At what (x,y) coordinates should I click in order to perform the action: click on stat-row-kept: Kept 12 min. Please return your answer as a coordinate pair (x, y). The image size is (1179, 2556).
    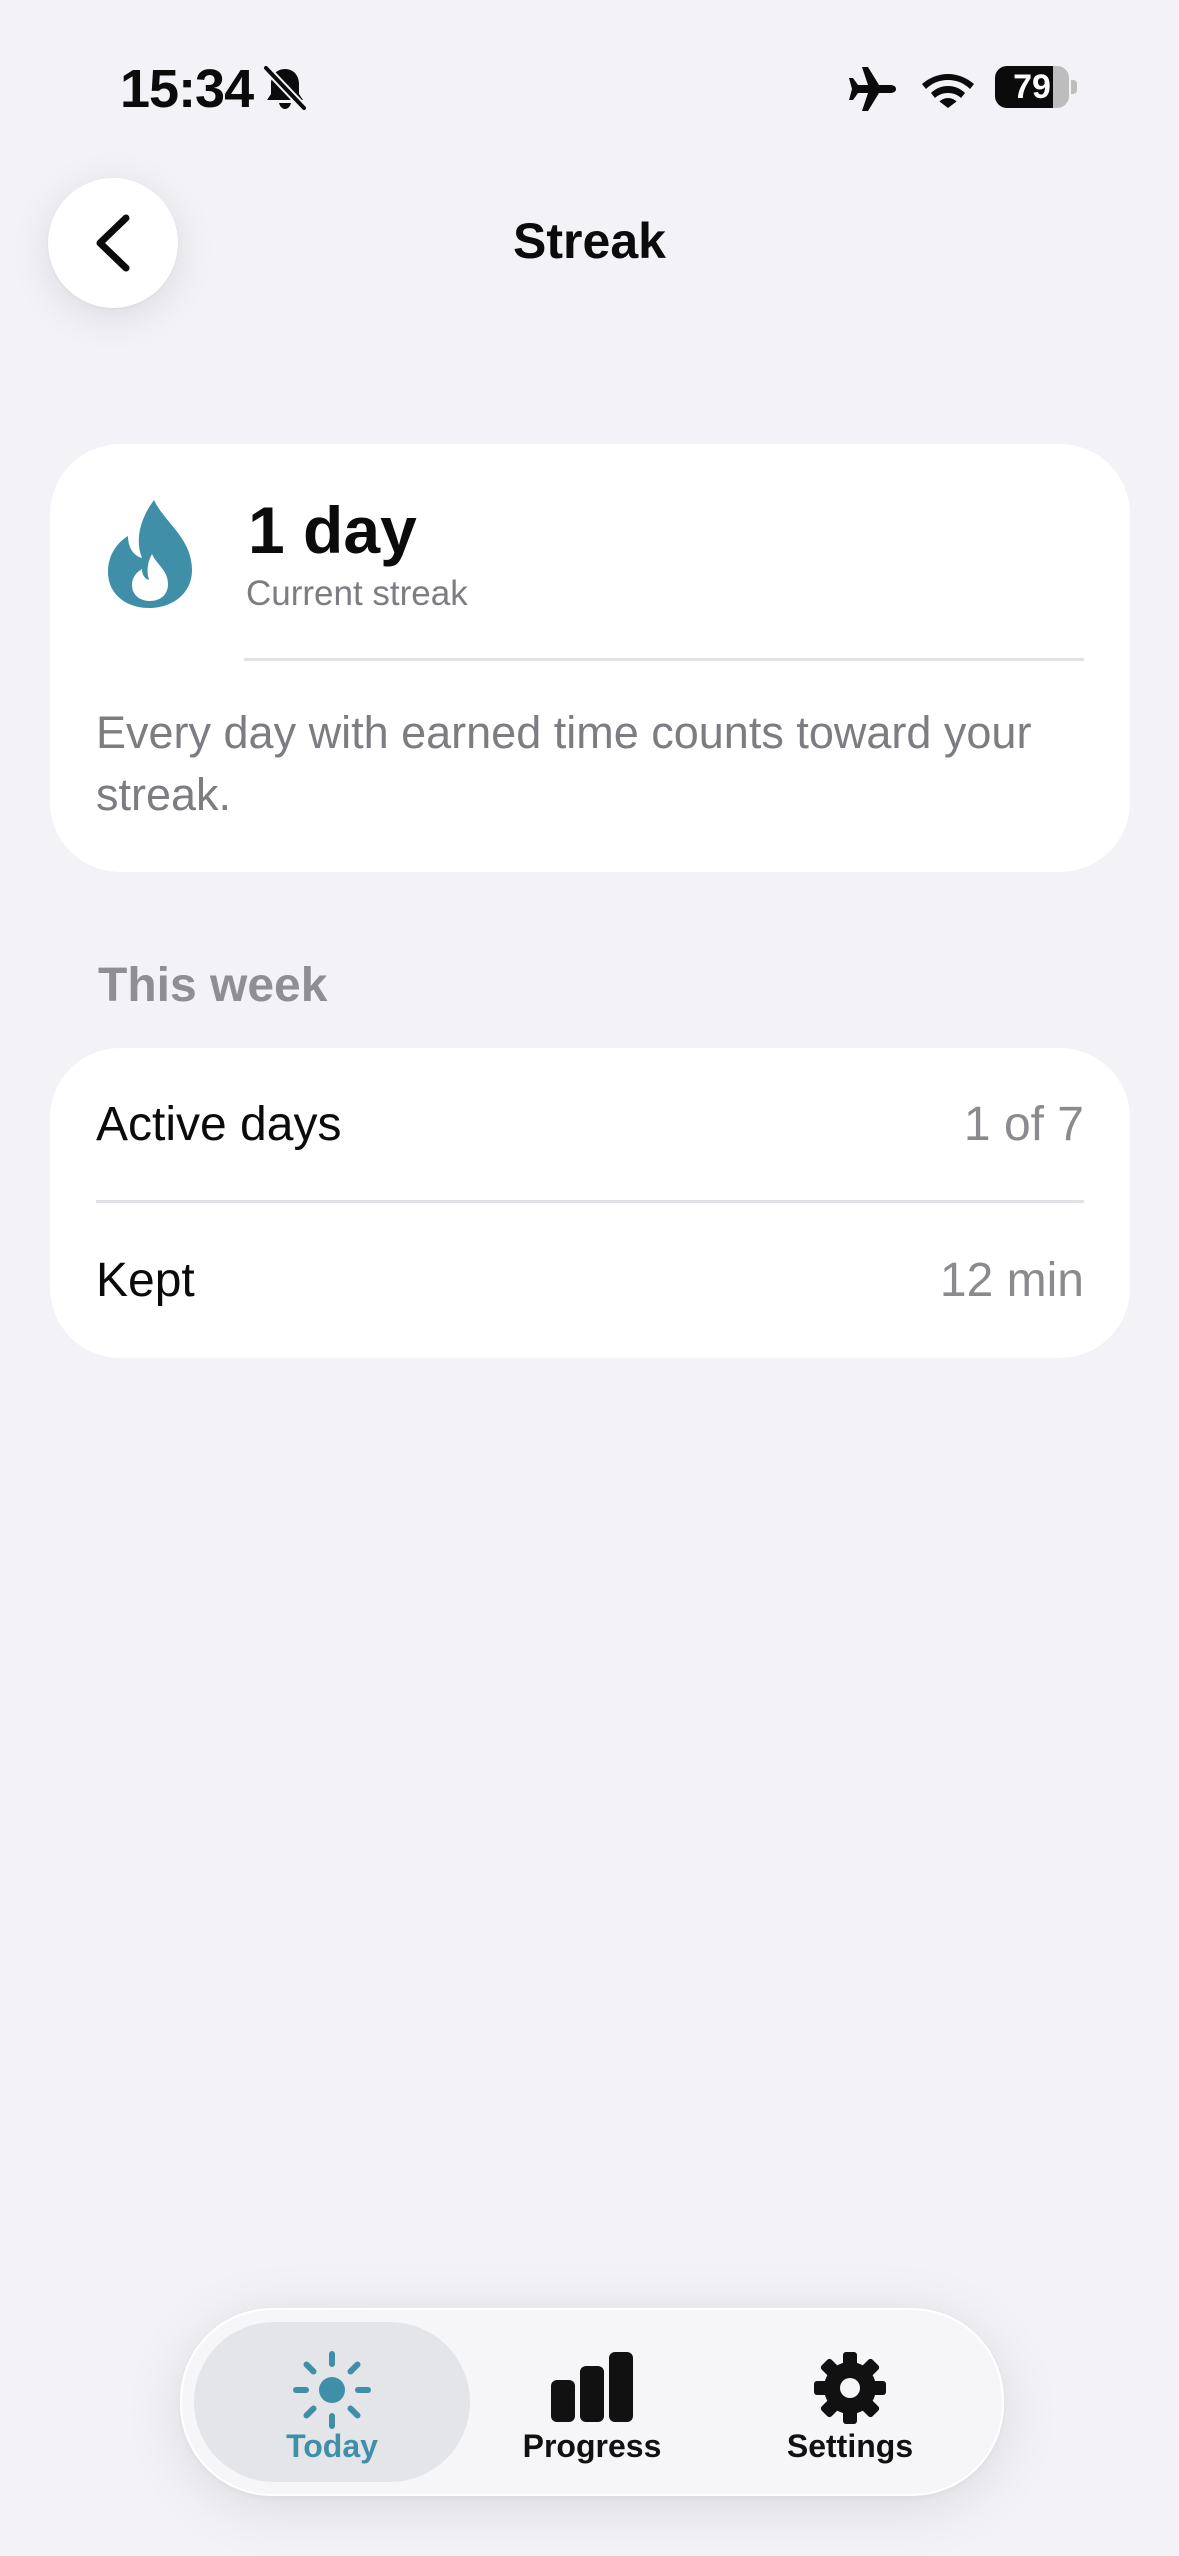
    Looking at the image, I should click on (590, 1281).